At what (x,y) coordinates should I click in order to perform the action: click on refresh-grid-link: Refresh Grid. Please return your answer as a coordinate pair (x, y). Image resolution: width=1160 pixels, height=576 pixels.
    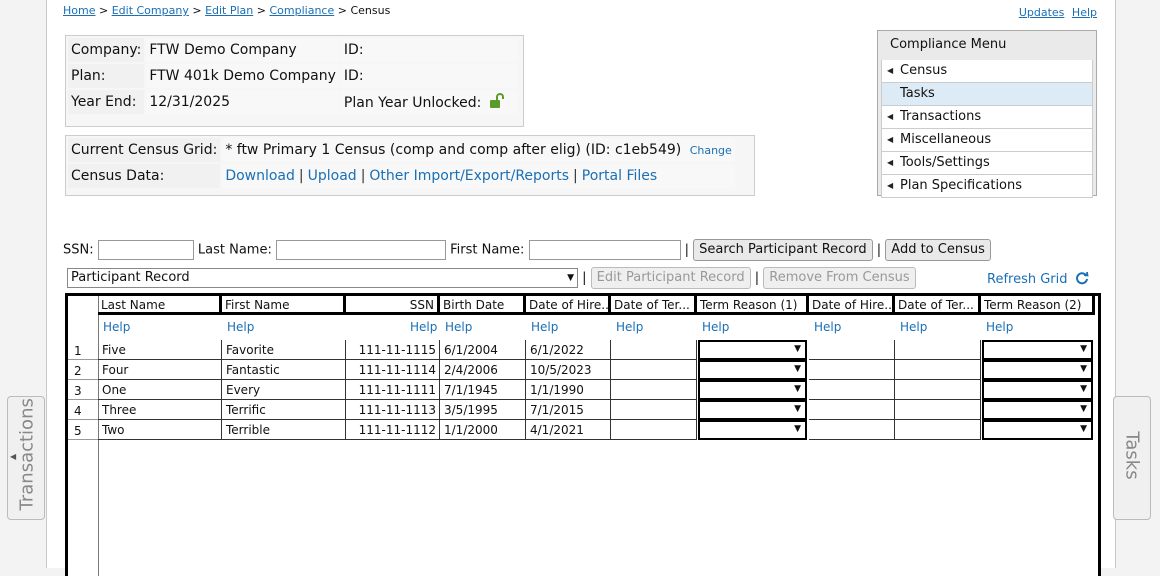
    Looking at the image, I should click on (1038, 279).